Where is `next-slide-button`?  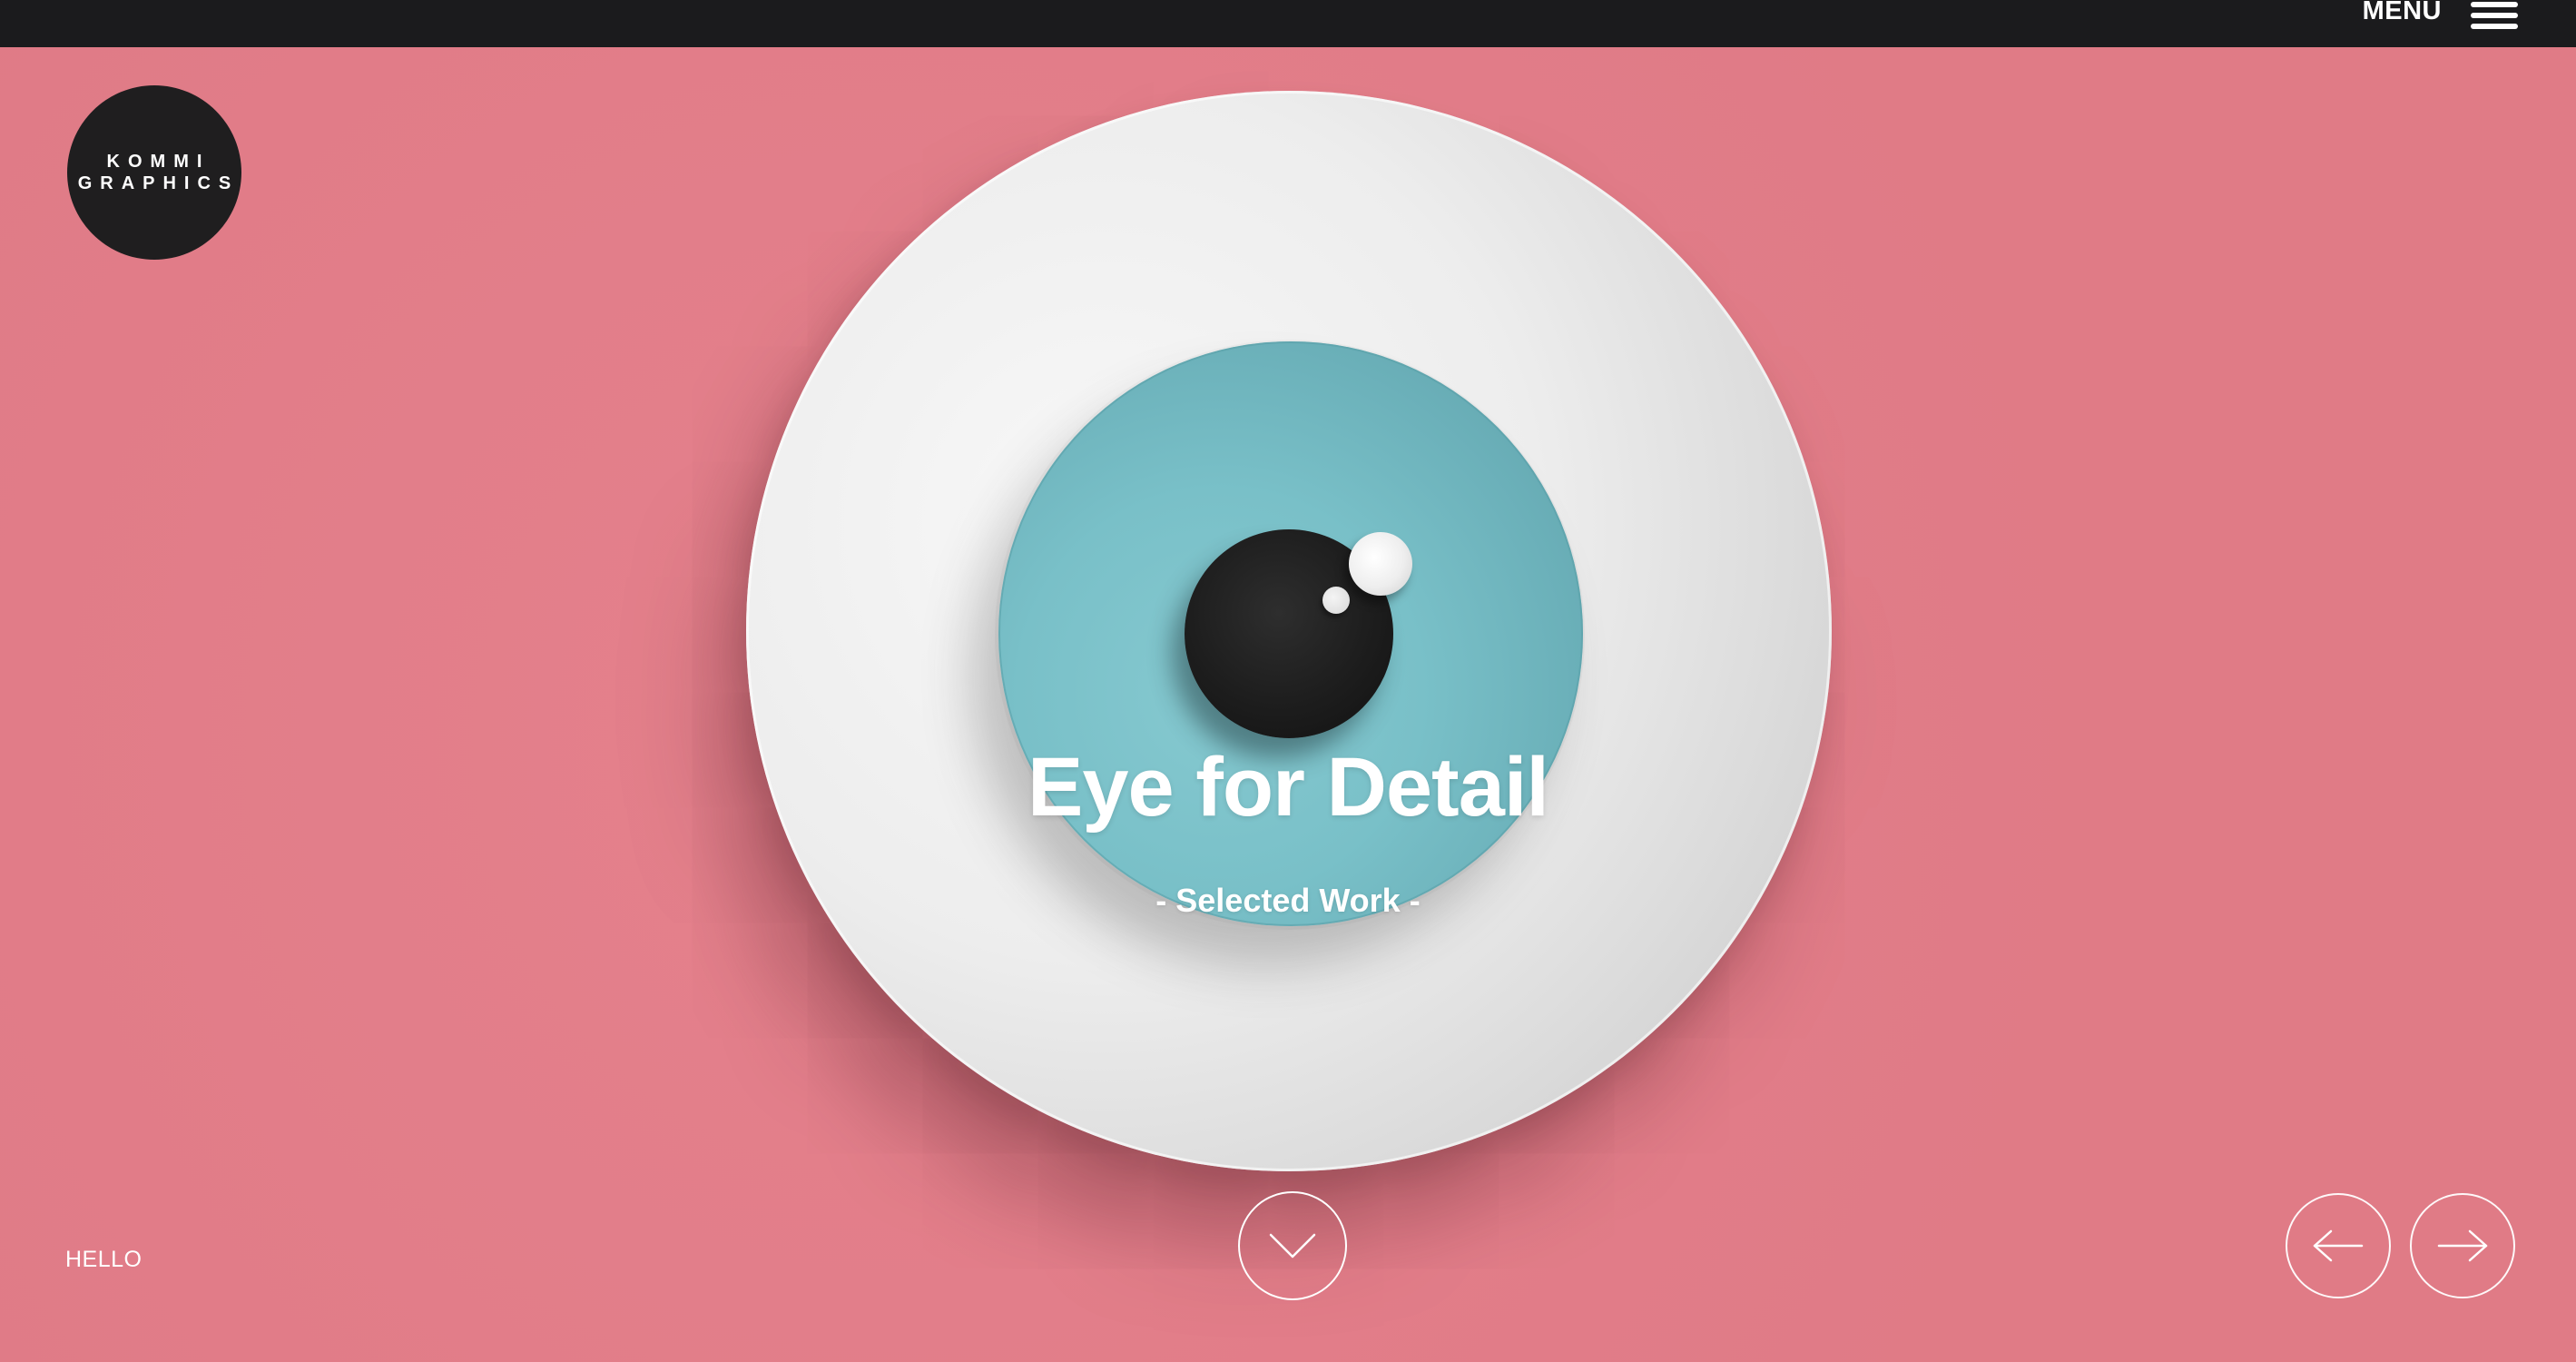 next-slide-button is located at coordinates (2462, 1245).